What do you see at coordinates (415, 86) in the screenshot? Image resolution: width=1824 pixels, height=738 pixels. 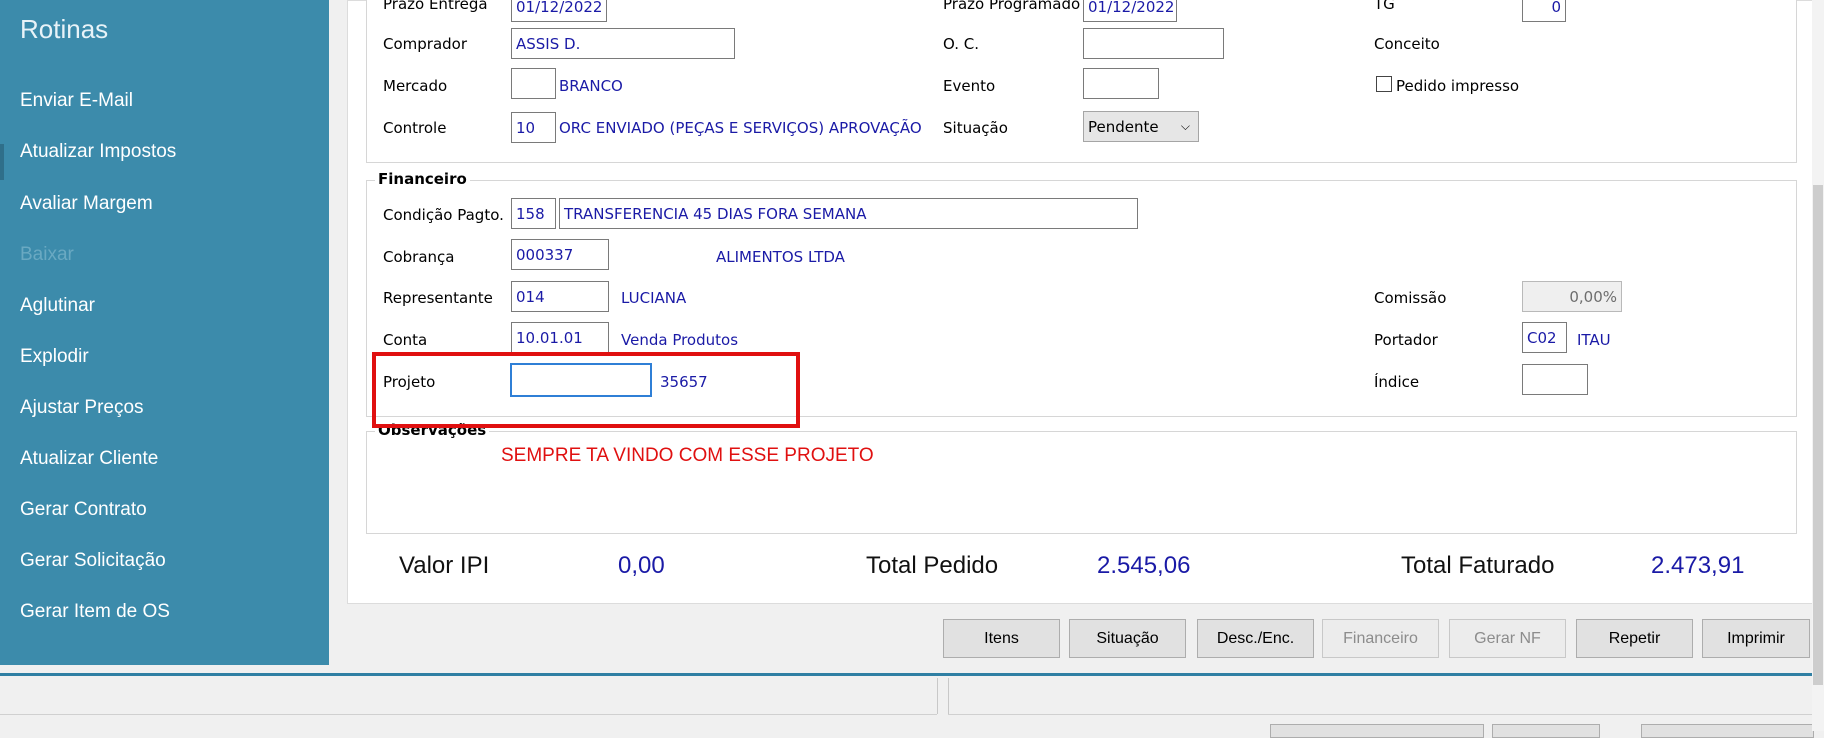 I see `mercado-label: Mercado` at bounding box center [415, 86].